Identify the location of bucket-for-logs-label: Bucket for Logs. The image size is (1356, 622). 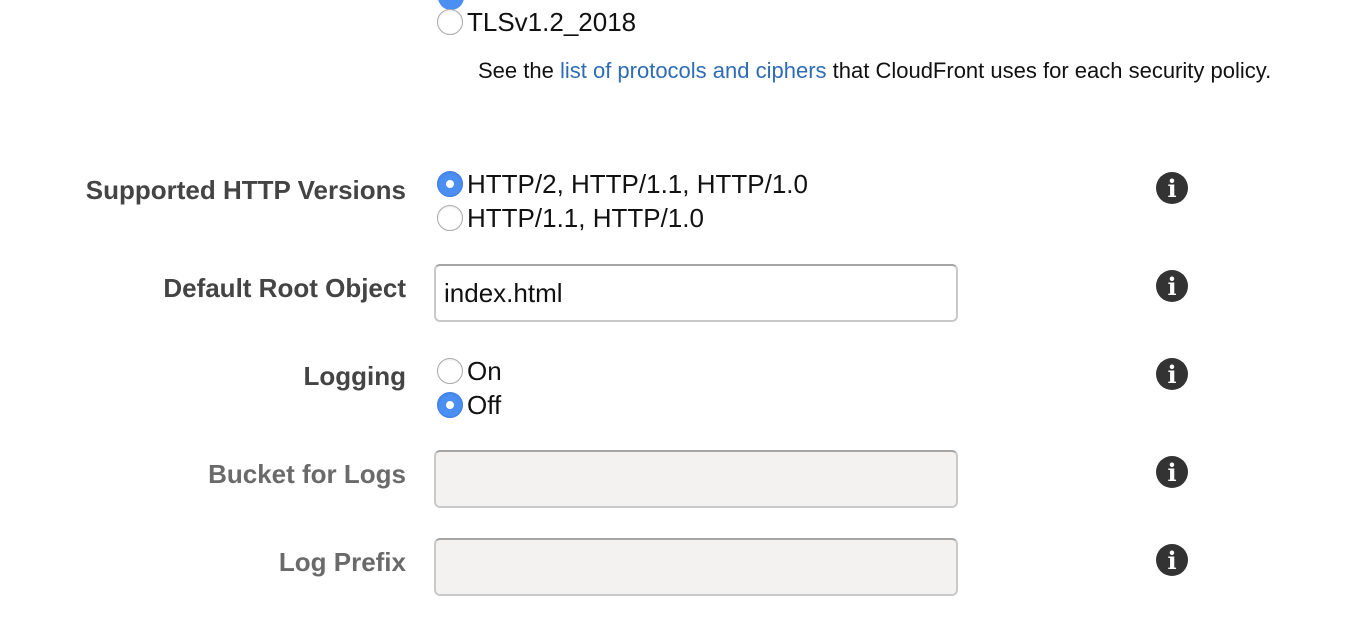
(307, 474).